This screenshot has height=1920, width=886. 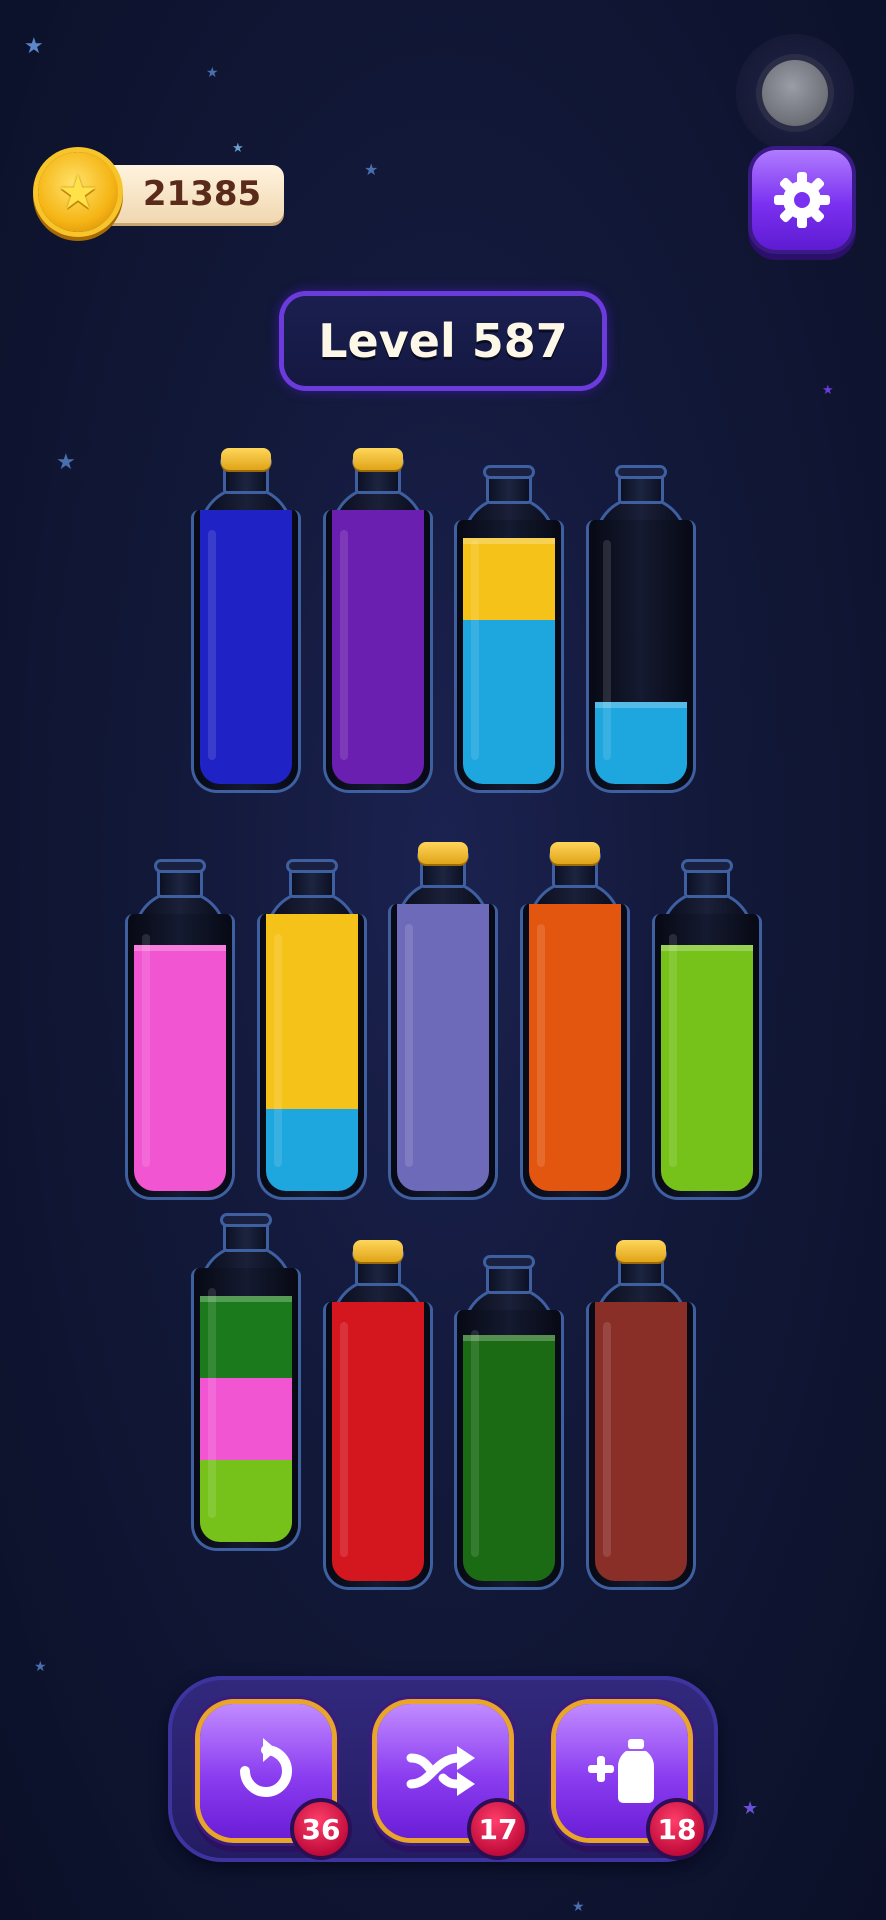 What do you see at coordinates (677, 1829) in the screenshot?
I see `add-bottle-count-badge: 18` at bounding box center [677, 1829].